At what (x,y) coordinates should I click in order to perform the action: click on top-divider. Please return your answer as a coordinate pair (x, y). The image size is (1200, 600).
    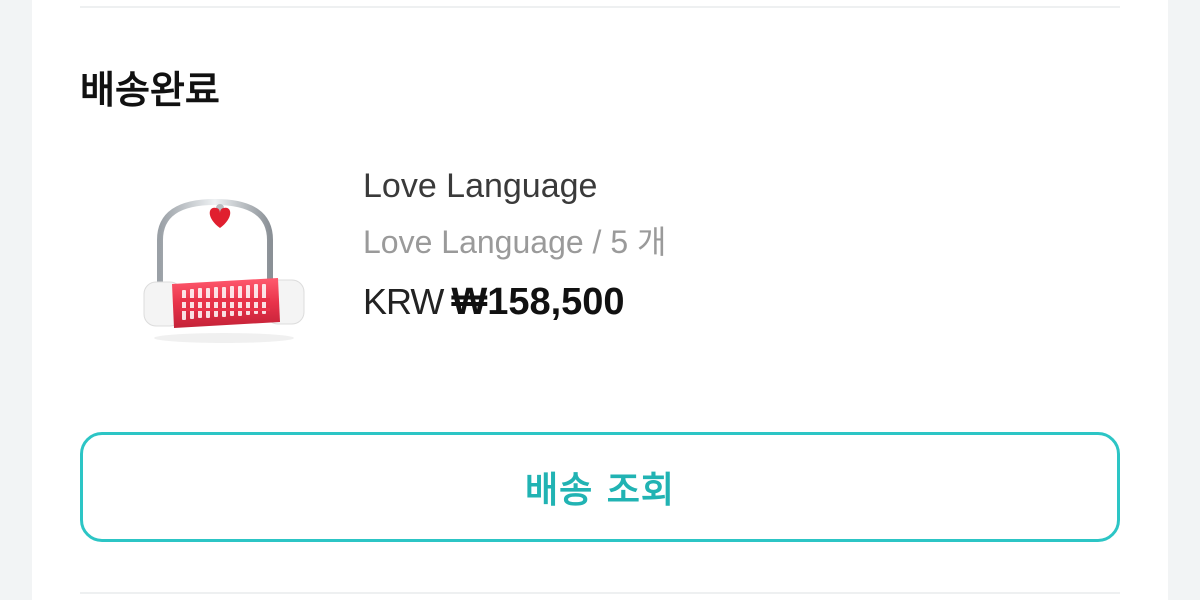
    Looking at the image, I should click on (600, 7).